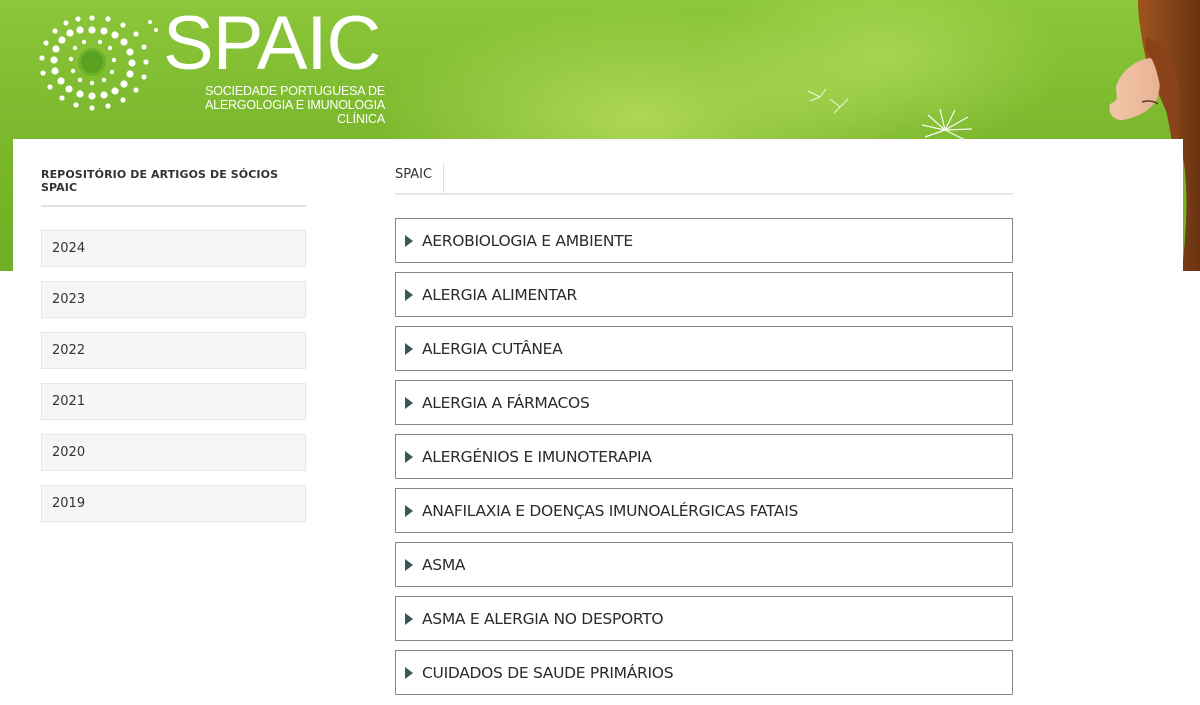  Describe the element at coordinates (444, 564) in the screenshot. I see `accordion-item-label: ASMA` at that location.